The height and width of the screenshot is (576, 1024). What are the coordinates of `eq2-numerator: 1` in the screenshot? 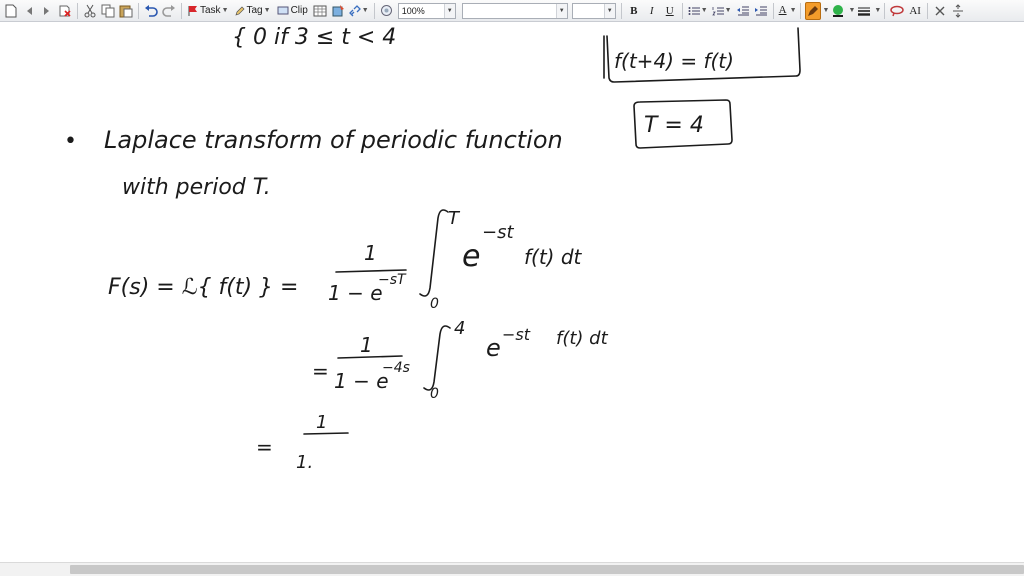 It's located at (366, 345).